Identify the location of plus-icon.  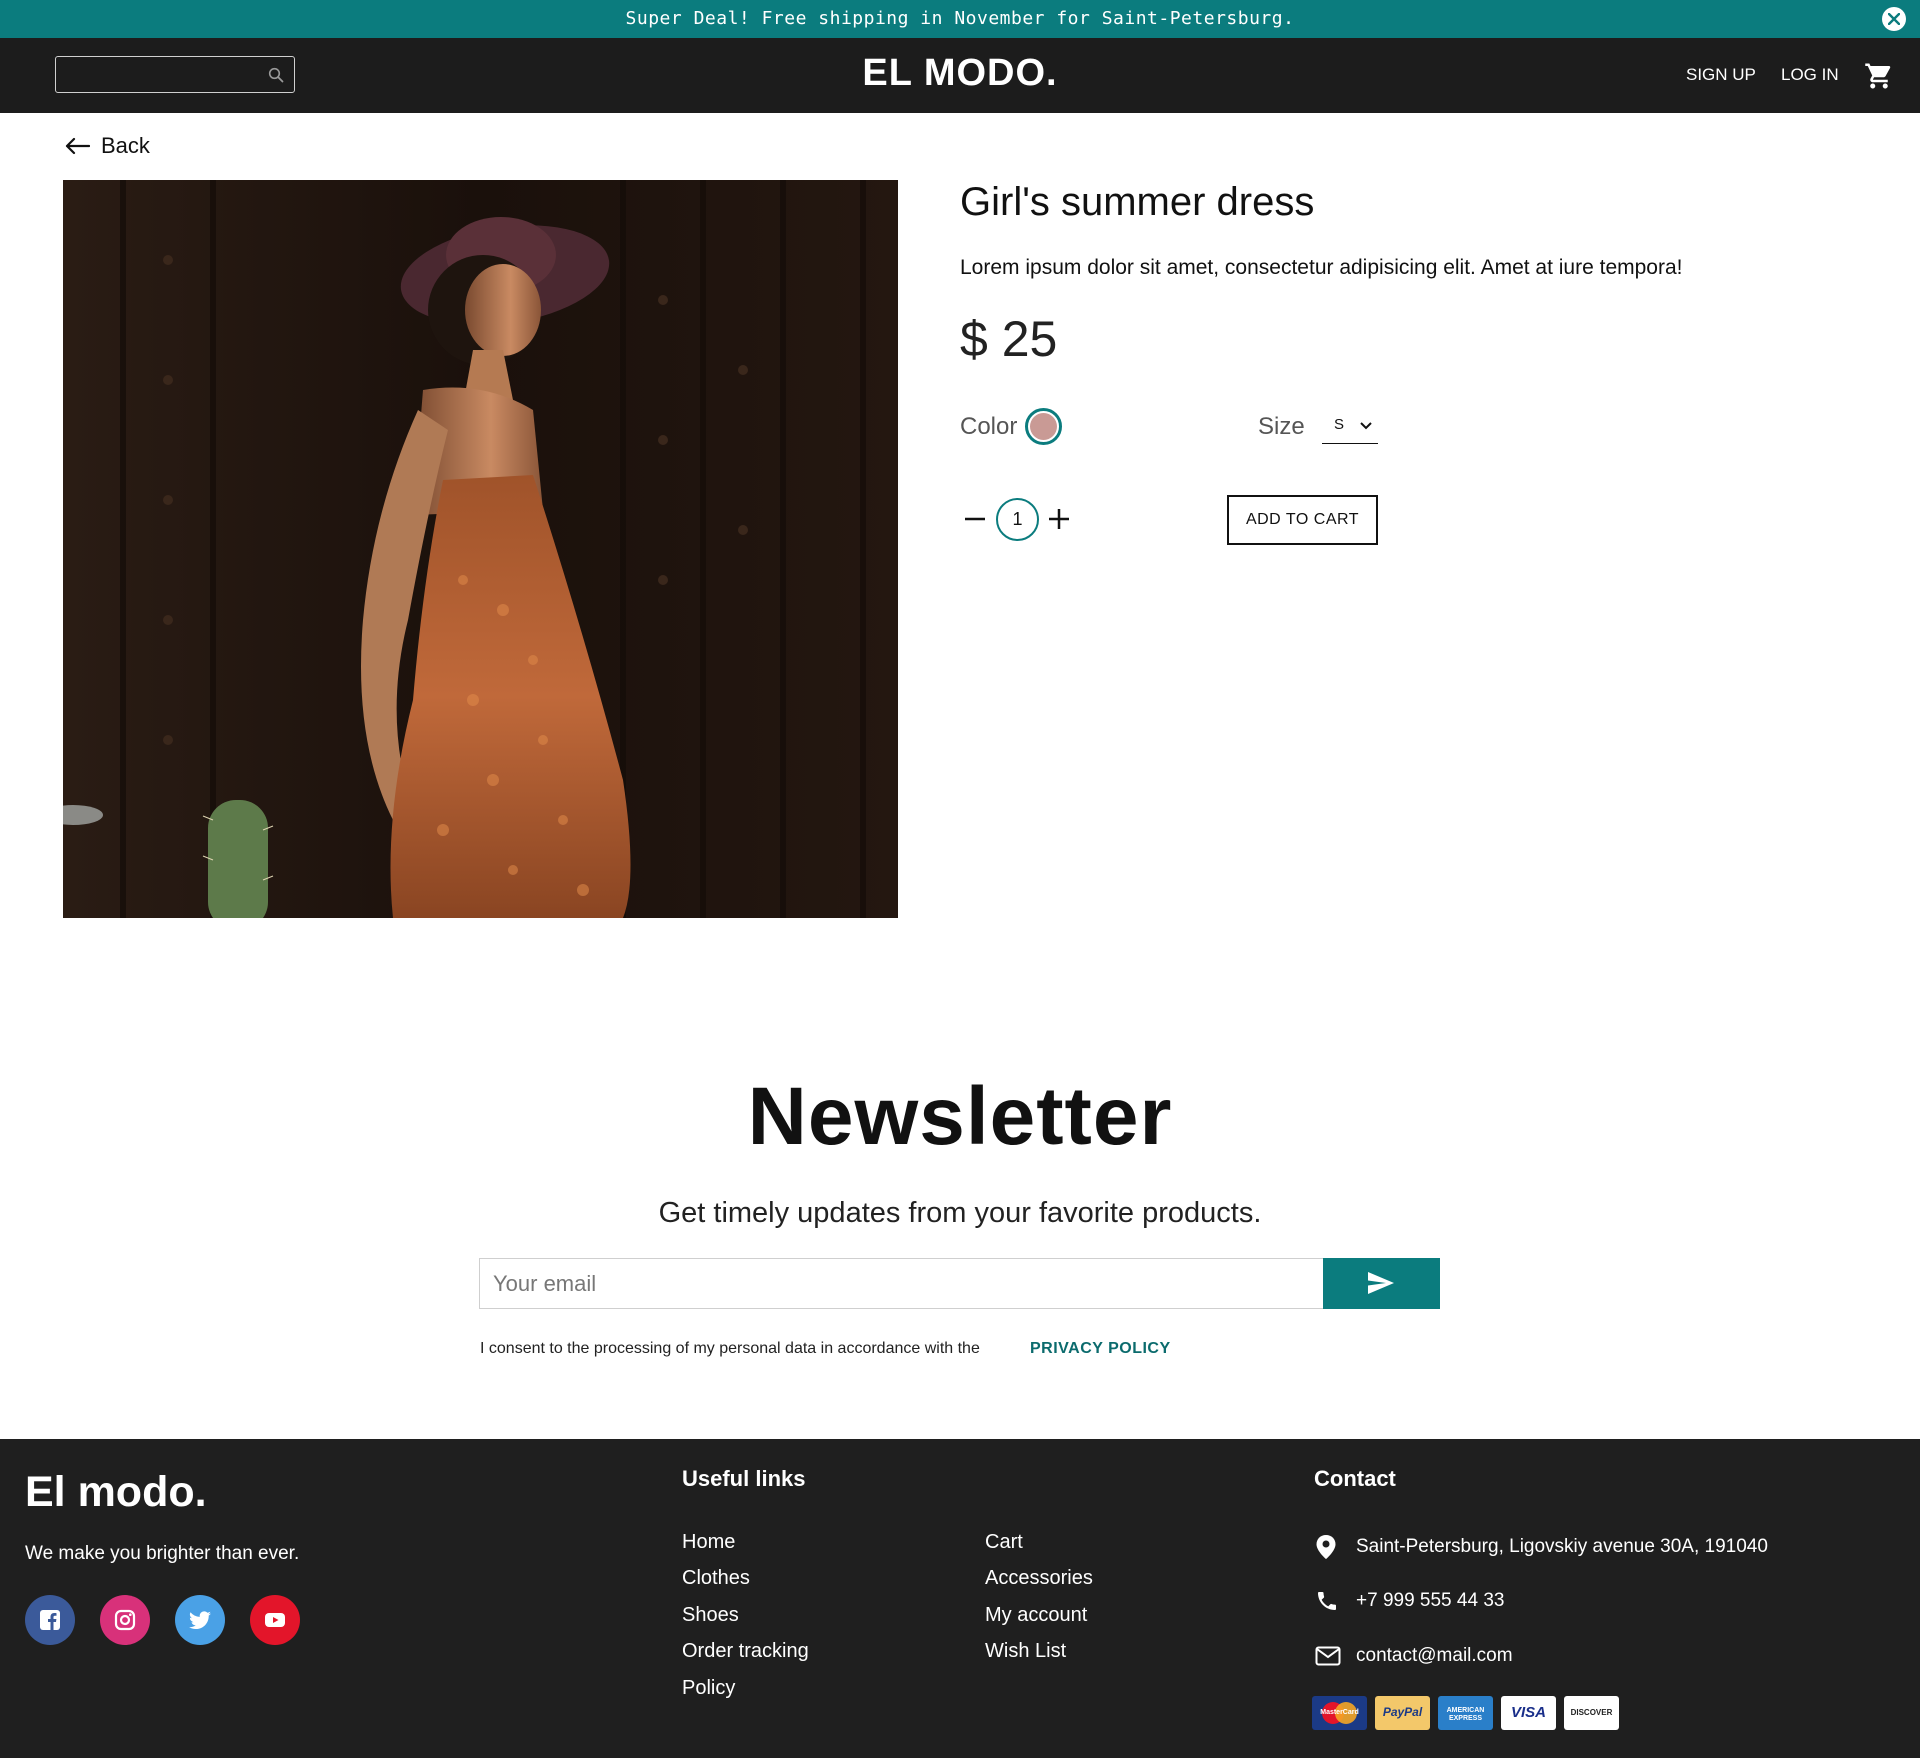
(1059, 519).